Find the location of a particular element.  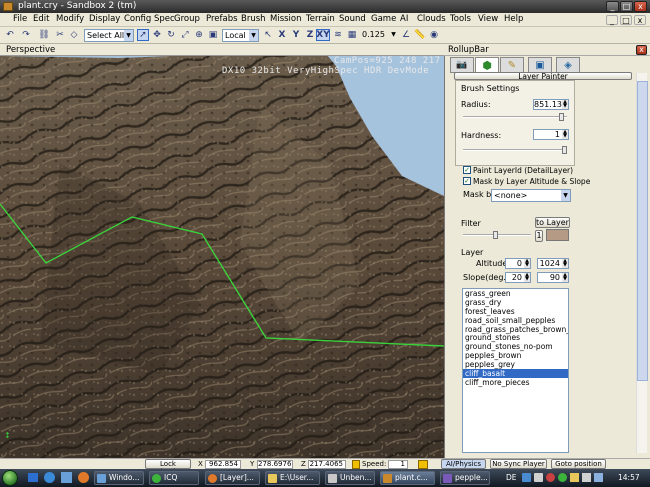

hardness-input: 1 ▲ ▼ is located at coordinates (551, 134).